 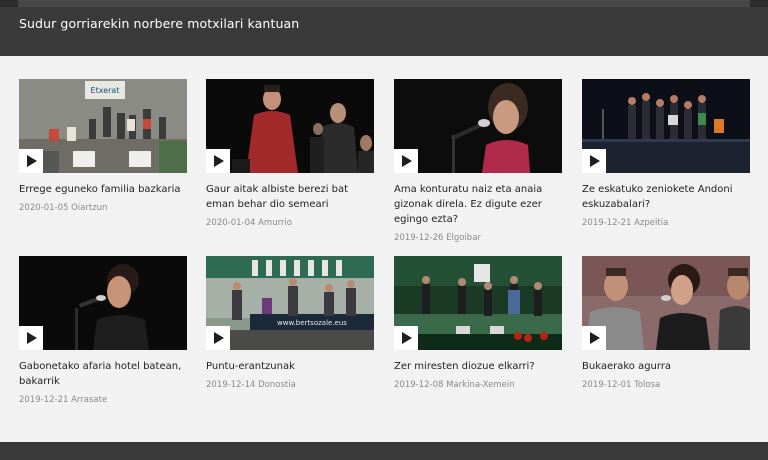 I want to click on video-meta: 2020-01-04 Amurrio, so click(x=290, y=223).